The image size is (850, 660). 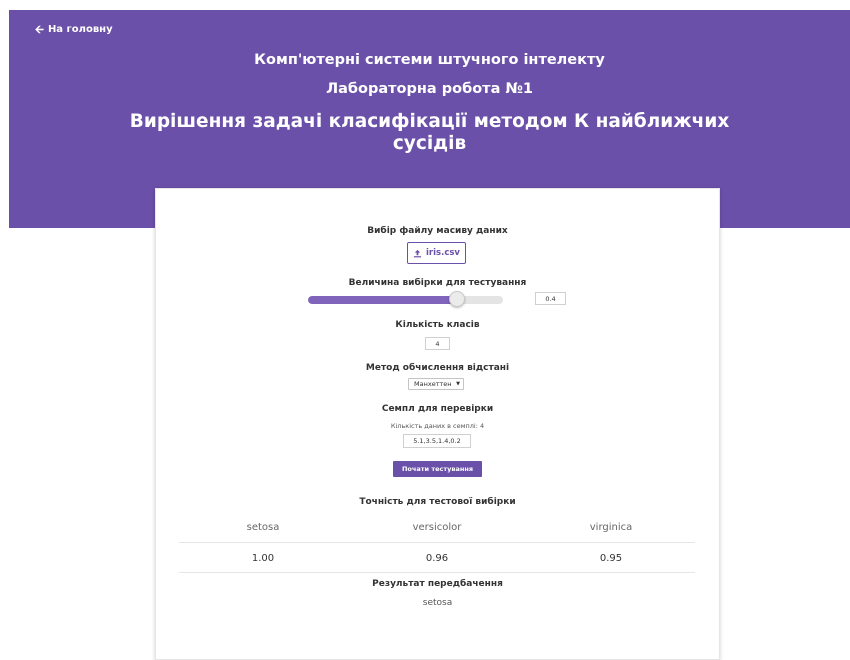 What do you see at coordinates (611, 527) in the screenshot?
I see `table-header-cell: virginica` at bounding box center [611, 527].